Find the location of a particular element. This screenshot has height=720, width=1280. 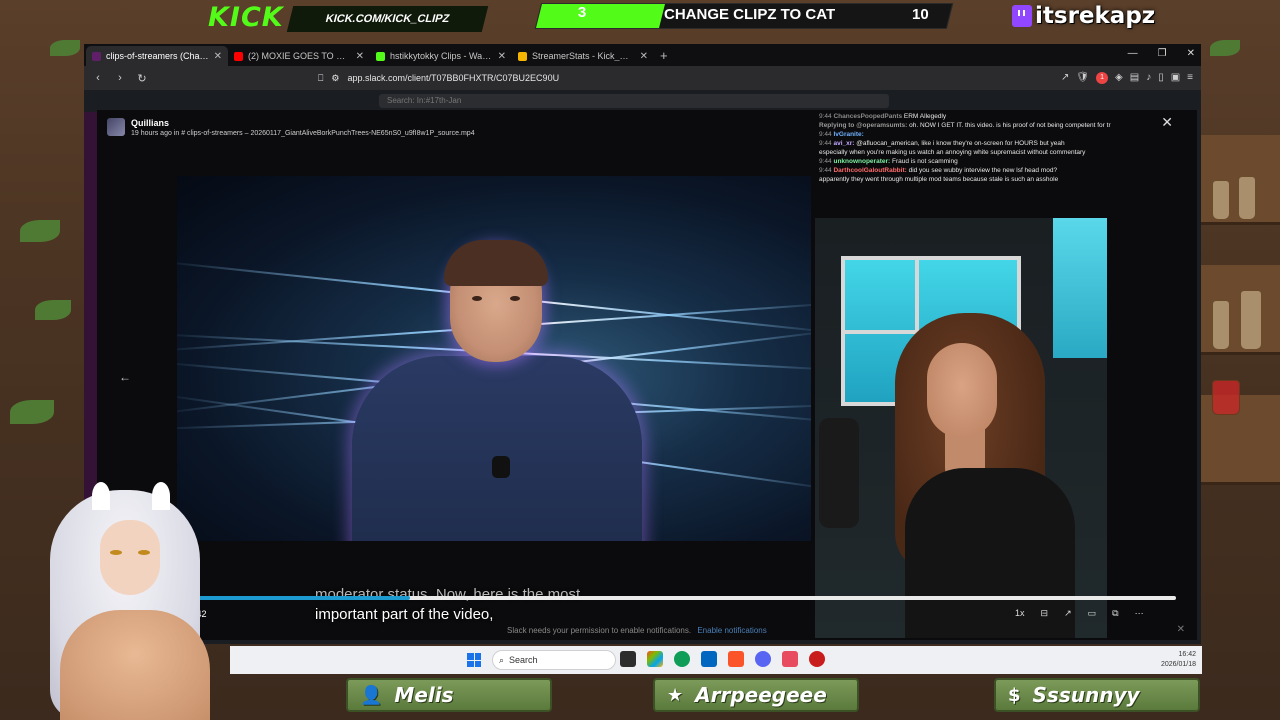

recent-donation-plate: $ Sssunnyy is located at coordinates (1097, 695).